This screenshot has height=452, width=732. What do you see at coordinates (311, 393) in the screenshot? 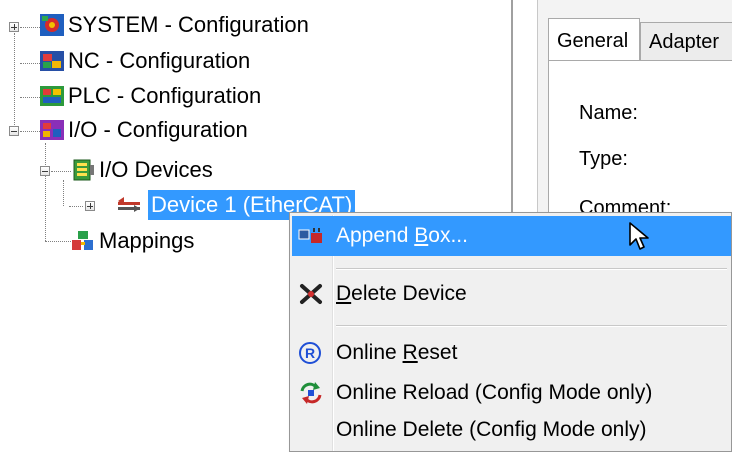
I see `online-reload-icon` at bounding box center [311, 393].